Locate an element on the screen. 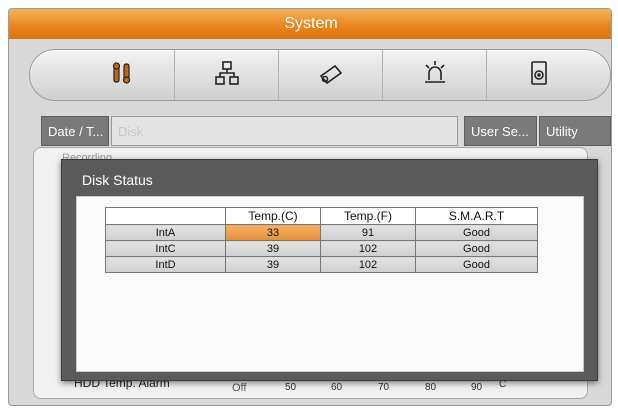 Image resolution: width=618 pixels, height=411 pixels. disk-icon is located at coordinates (539, 75).